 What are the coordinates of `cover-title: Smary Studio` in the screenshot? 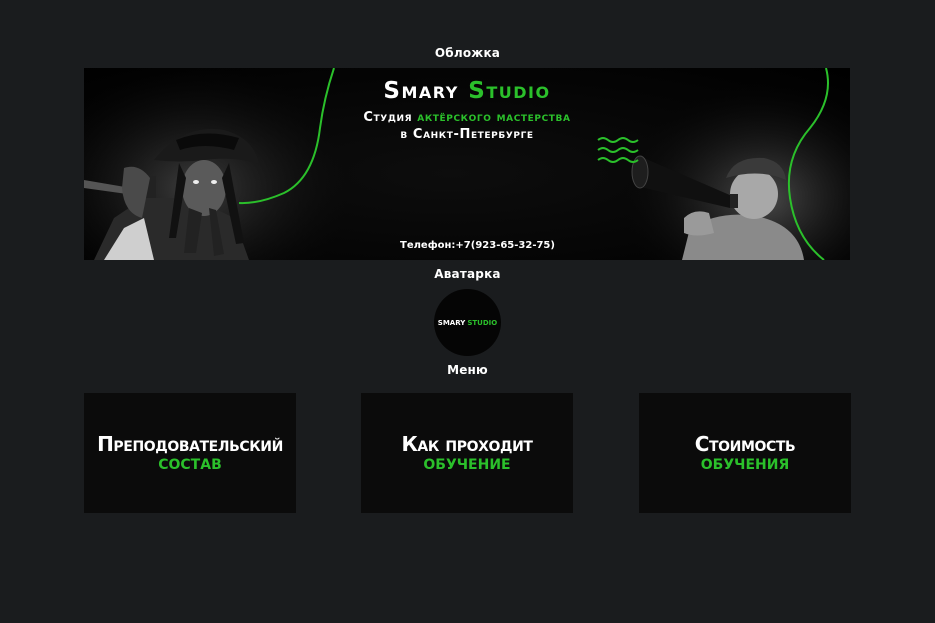 It's located at (467, 91).